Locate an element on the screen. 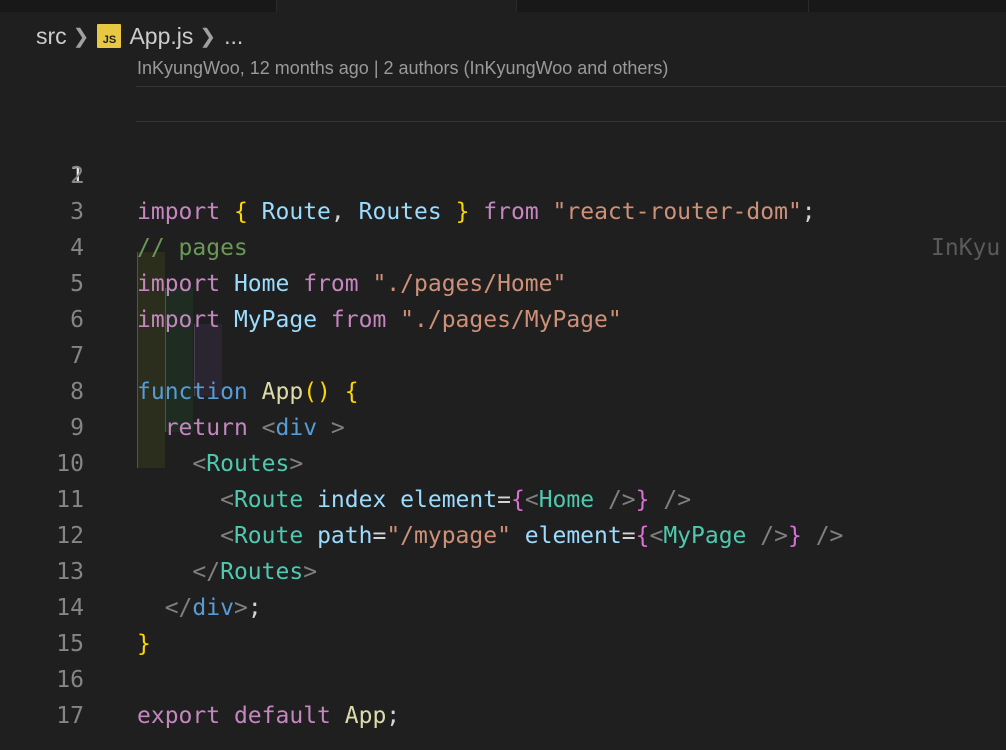  code-line: 13 </div>; is located at coordinates (503, 569).